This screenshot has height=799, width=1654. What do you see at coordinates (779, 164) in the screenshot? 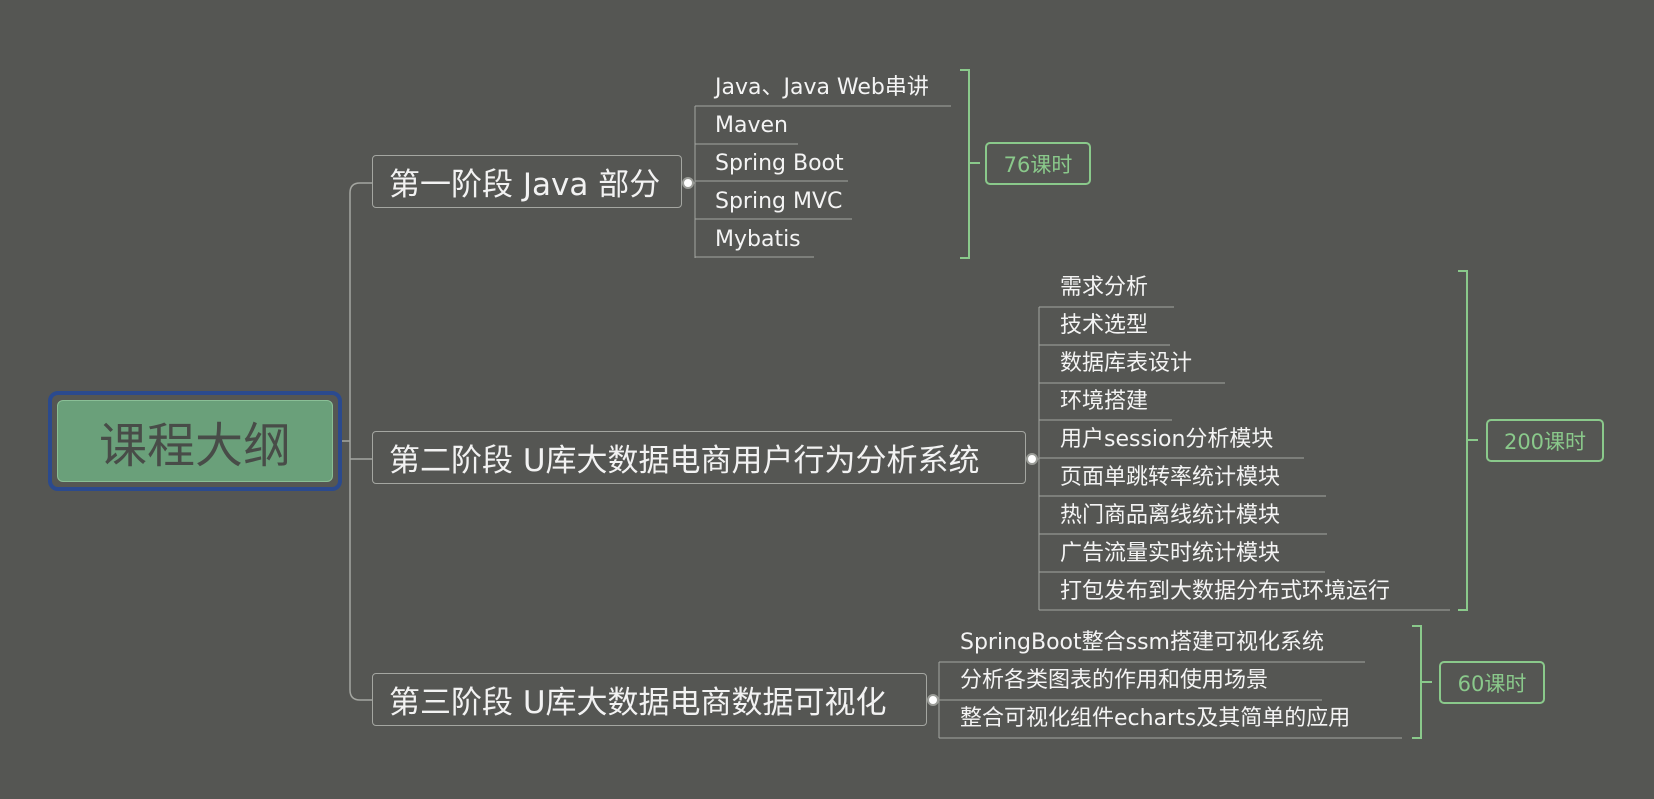
I see `stage-1-topic: Spring Boot` at bounding box center [779, 164].